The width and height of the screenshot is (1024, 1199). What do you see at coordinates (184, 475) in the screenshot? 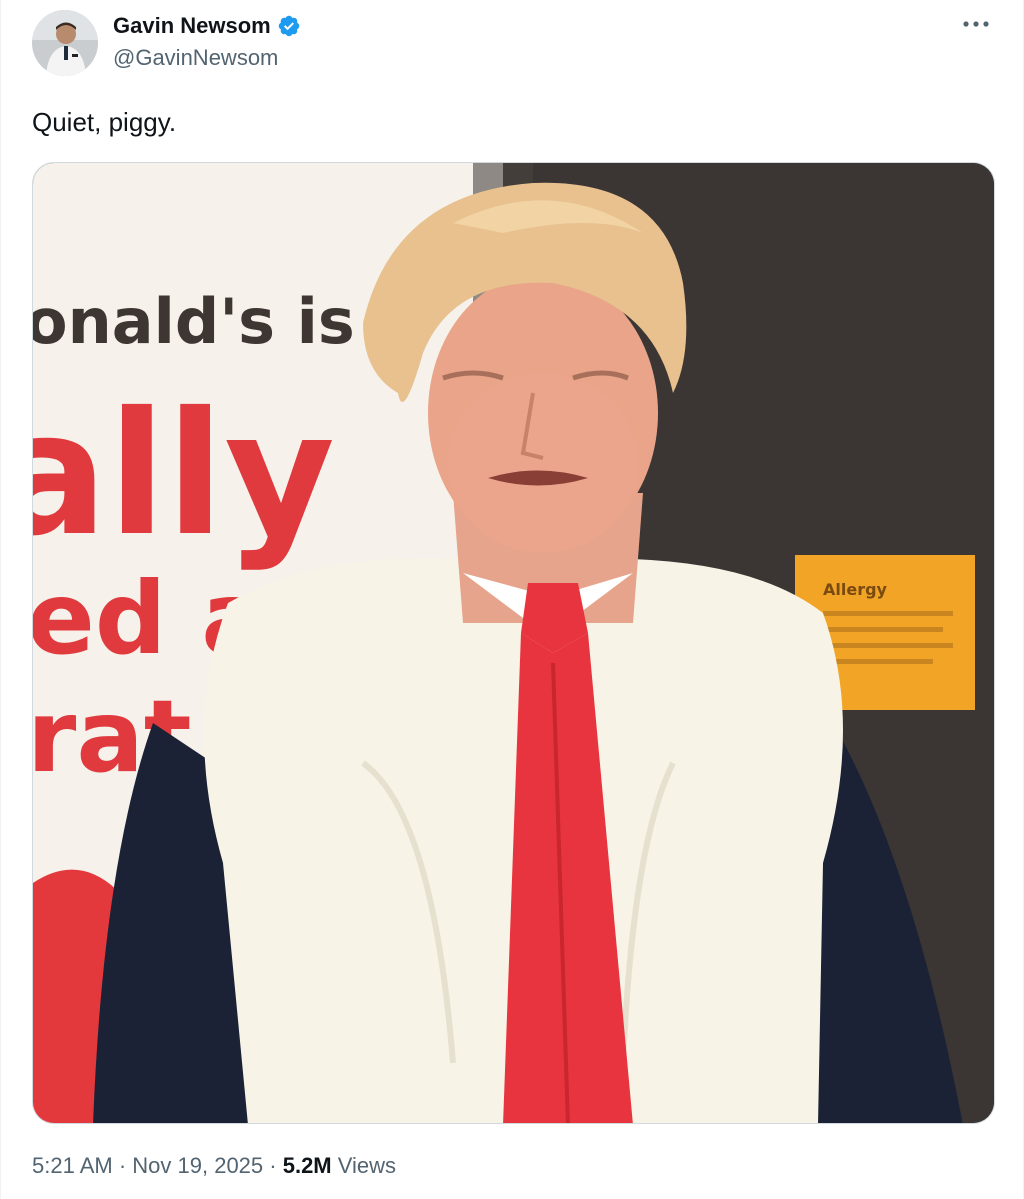
I see `sign-line-2: ally` at bounding box center [184, 475].